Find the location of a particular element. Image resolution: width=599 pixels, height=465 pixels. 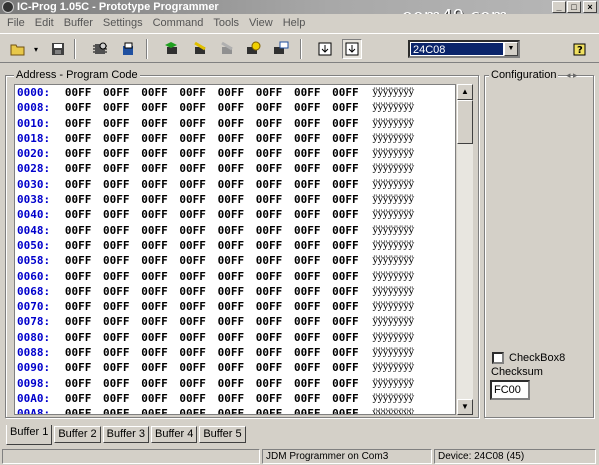

tab-buffer-1: Buffer 1 is located at coordinates (29, 435).